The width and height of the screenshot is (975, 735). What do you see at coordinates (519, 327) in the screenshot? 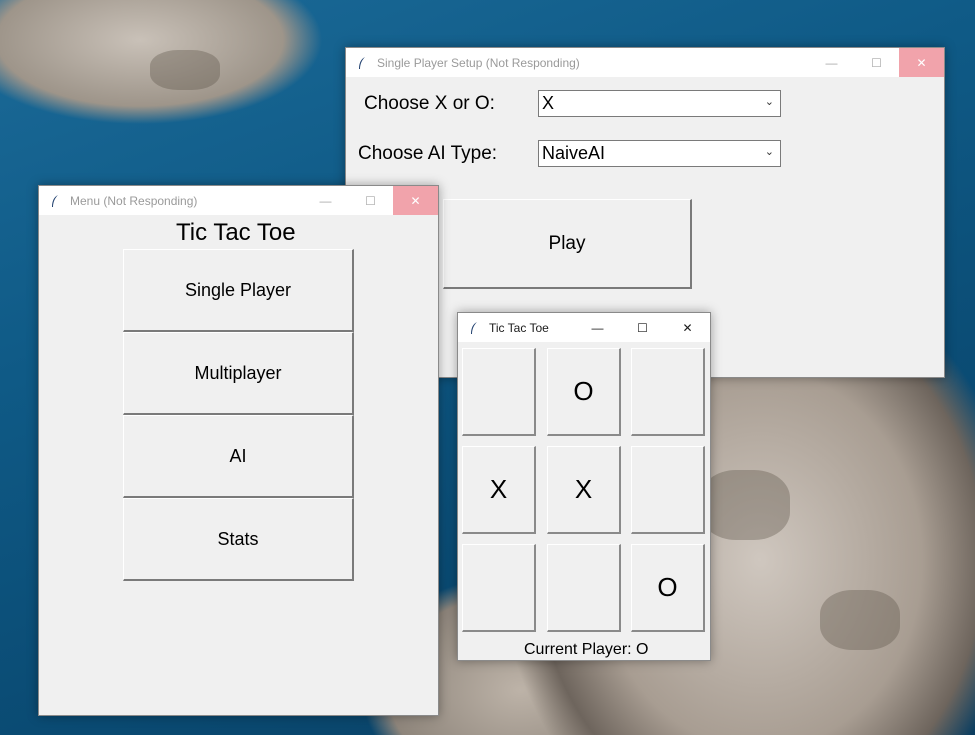
I see `window-title: Tic Tac Toe` at bounding box center [519, 327].